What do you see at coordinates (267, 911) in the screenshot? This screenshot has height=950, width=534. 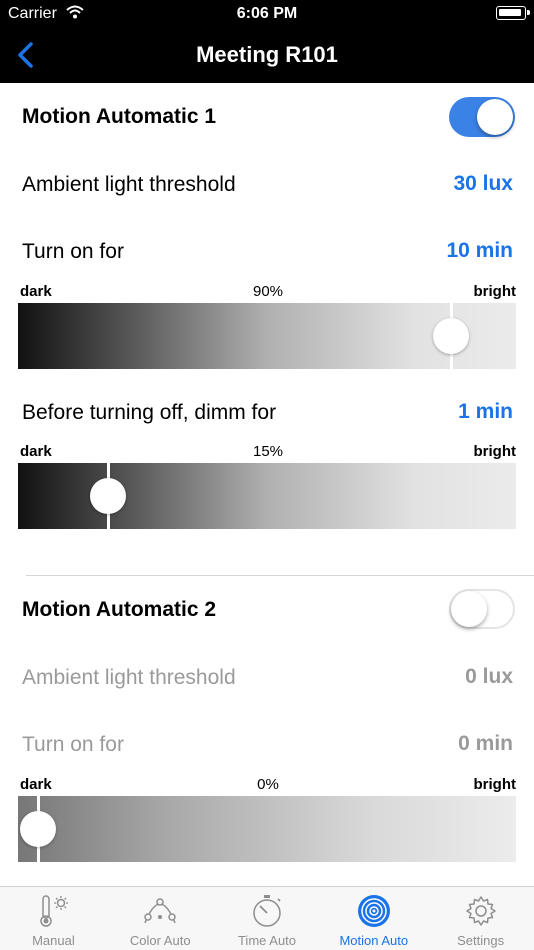 I see `stopwatch-icon` at bounding box center [267, 911].